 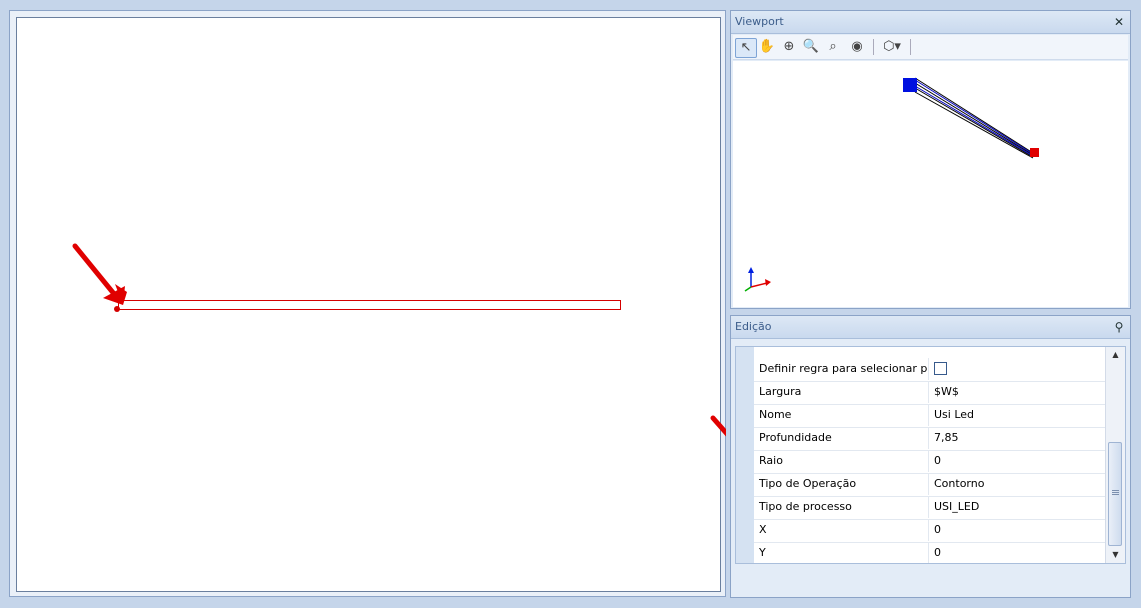 I want to click on property-row-nome: Nome Usi Led, so click(x=929, y=416).